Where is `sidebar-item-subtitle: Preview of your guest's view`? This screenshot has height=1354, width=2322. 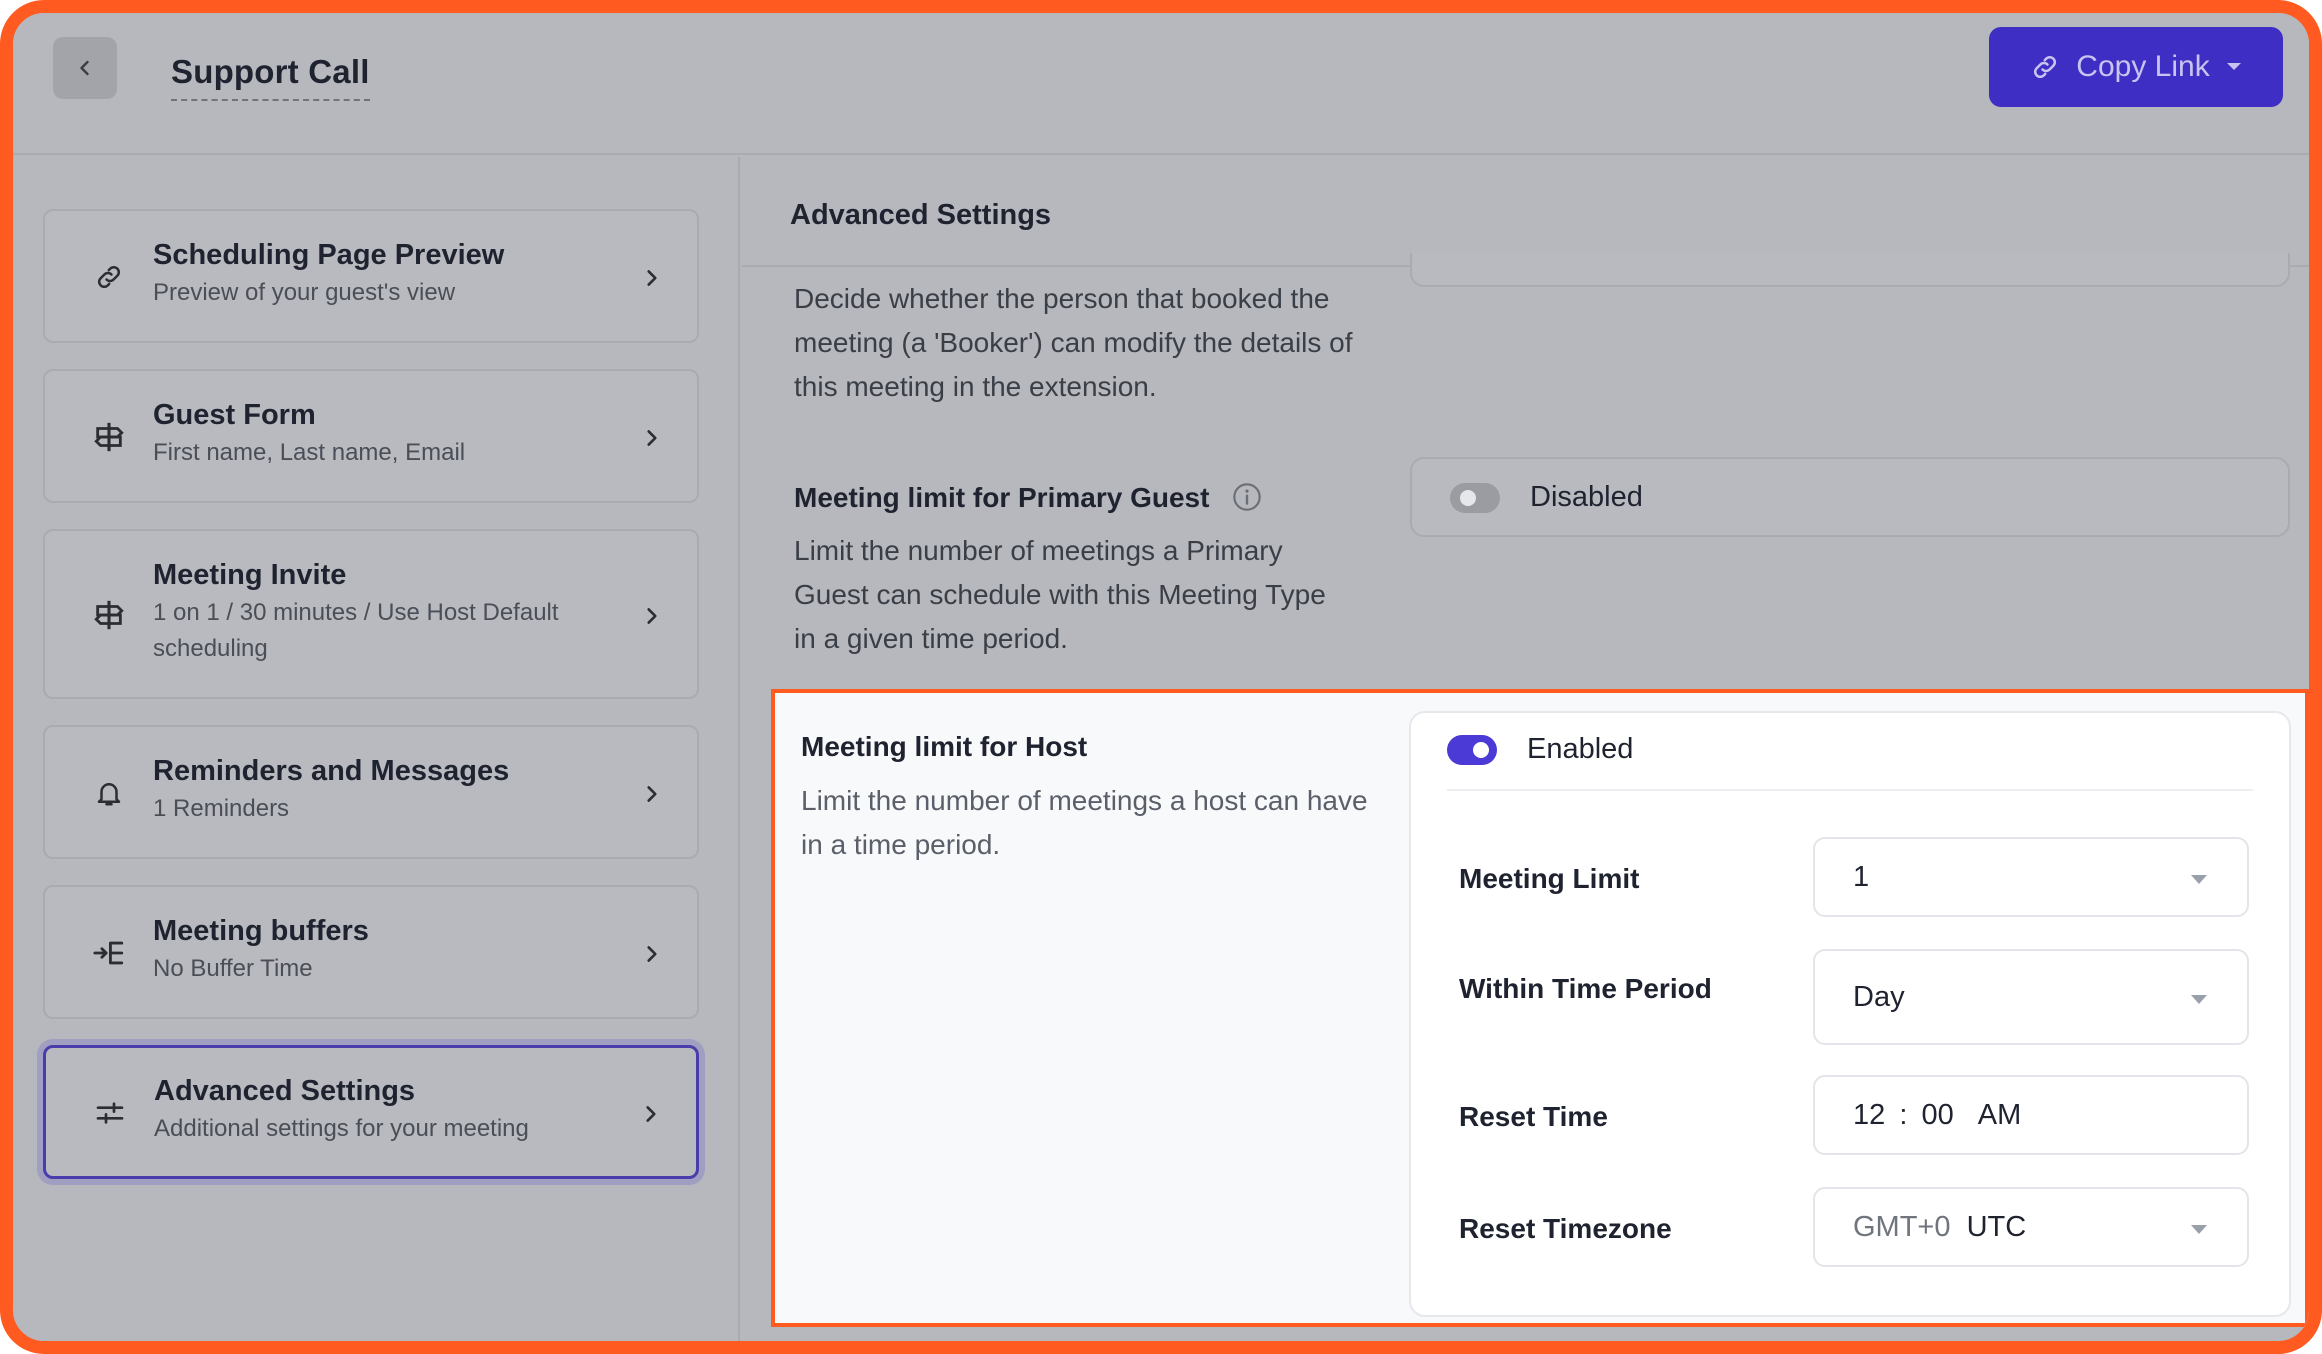
sidebar-item-subtitle: Preview of your guest's view is located at coordinates (304, 292).